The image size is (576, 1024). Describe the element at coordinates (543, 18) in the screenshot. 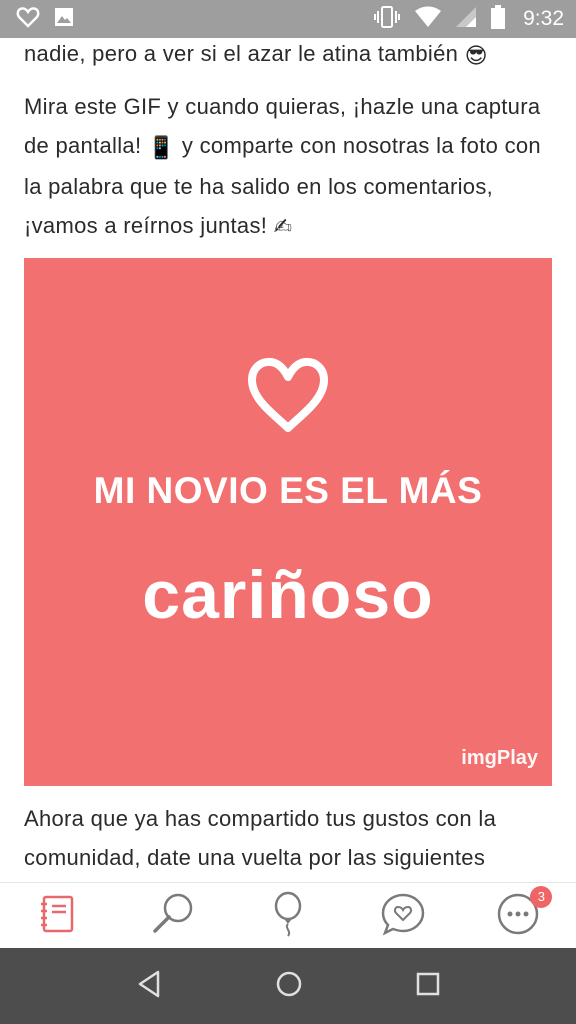

I see `clock: 9:32` at that location.